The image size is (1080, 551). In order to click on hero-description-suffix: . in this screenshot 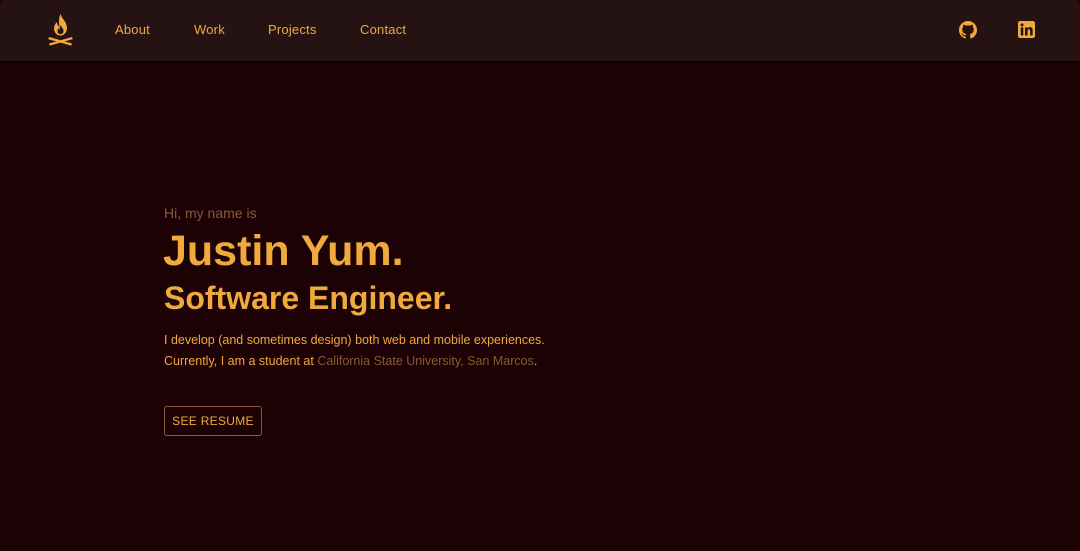, I will do `click(535, 361)`.